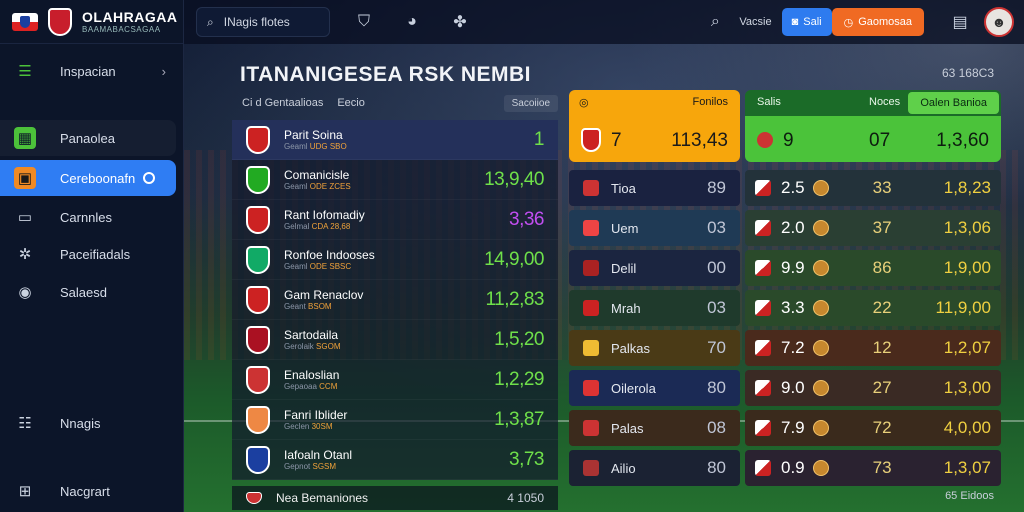 This screenshot has width=1024, height=512. I want to click on brand-subtitle: BAAMABACSAGAA, so click(121, 29).